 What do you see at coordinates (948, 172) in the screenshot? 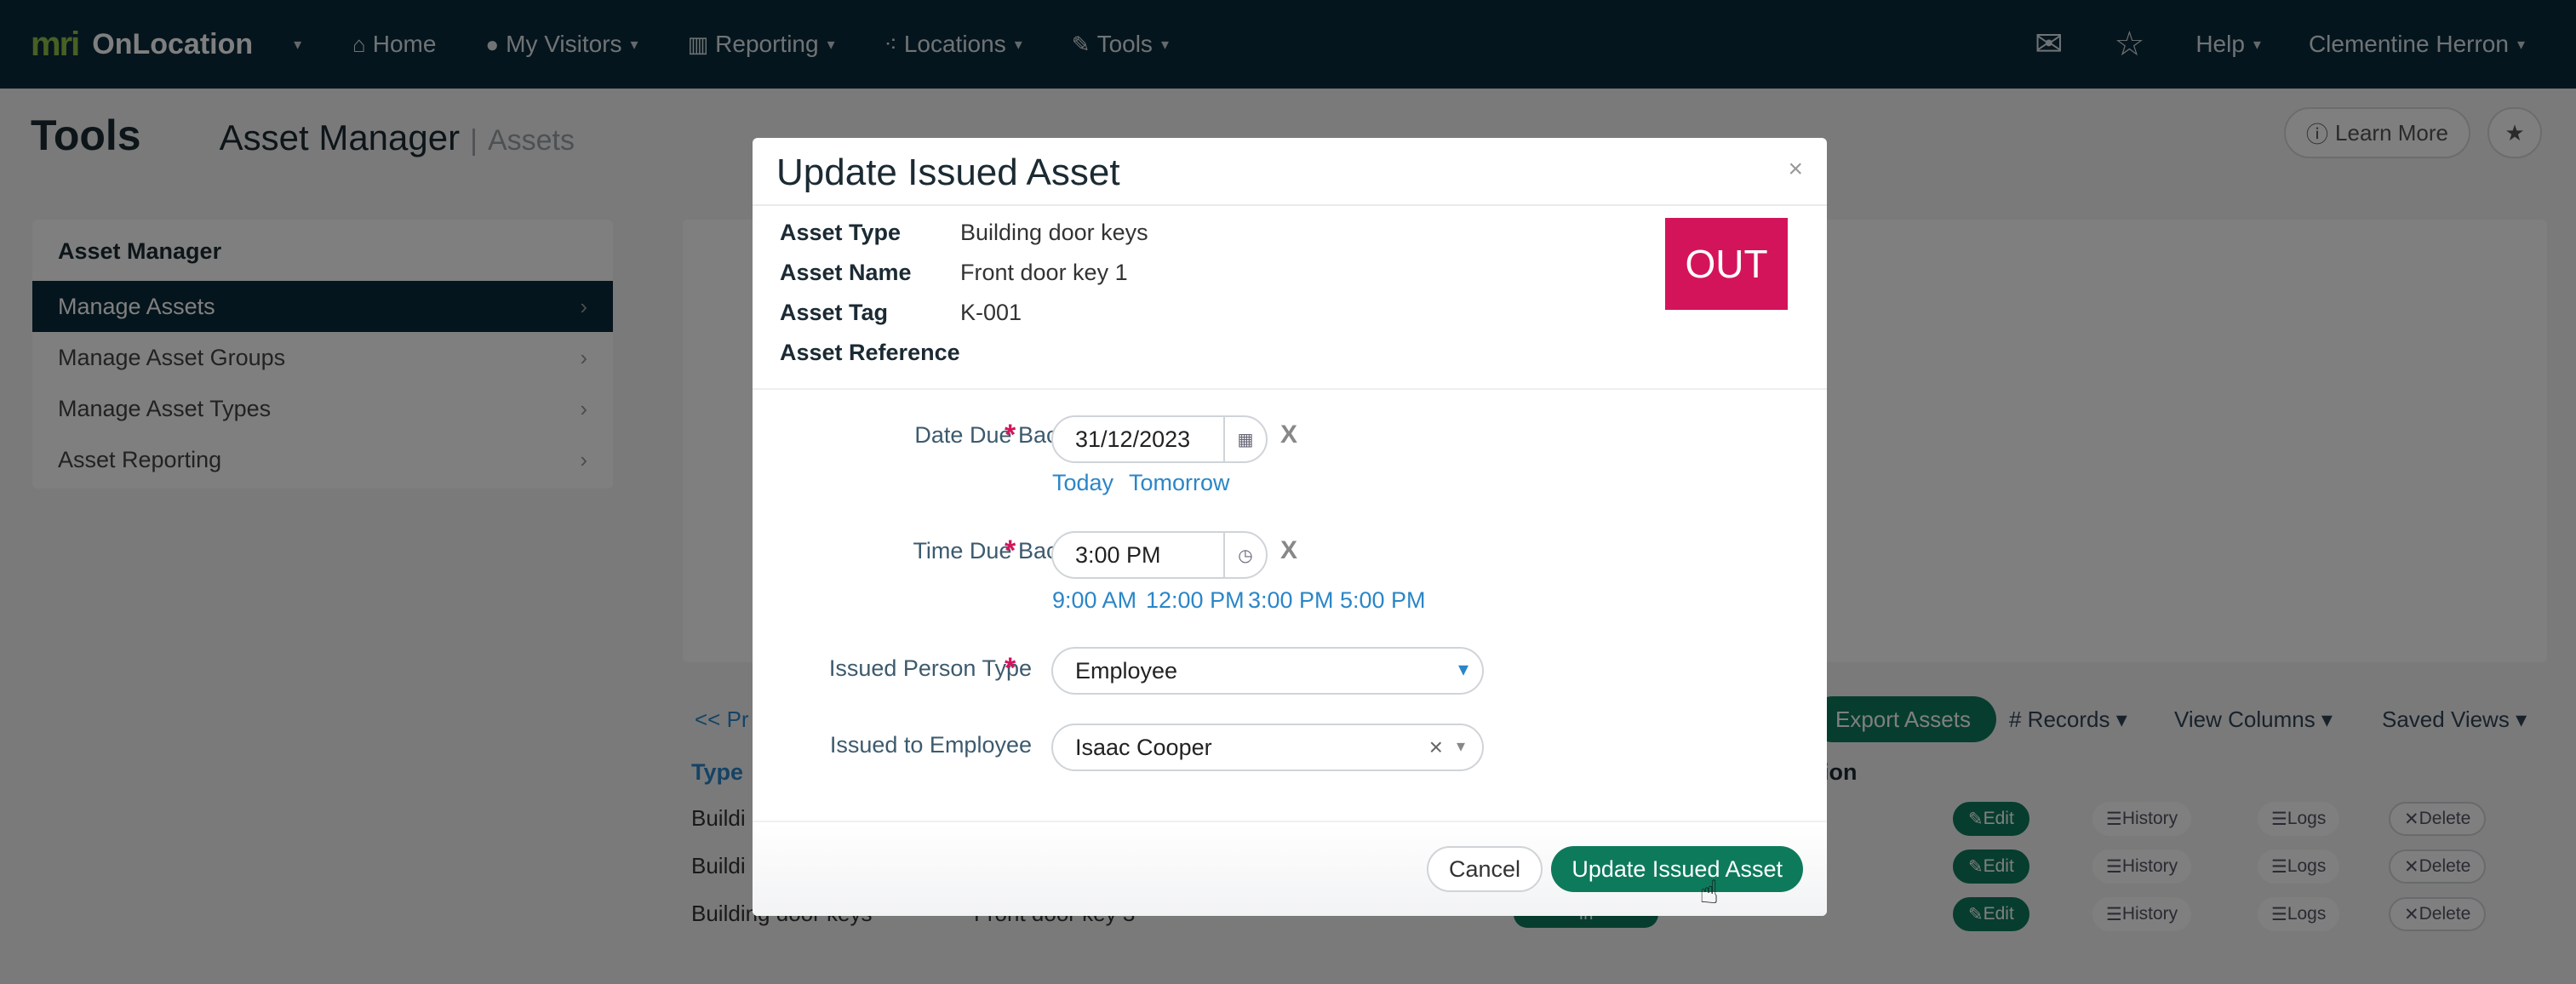
I see `modal-title: Update Issued Asset` at bounding box center [948, 172].